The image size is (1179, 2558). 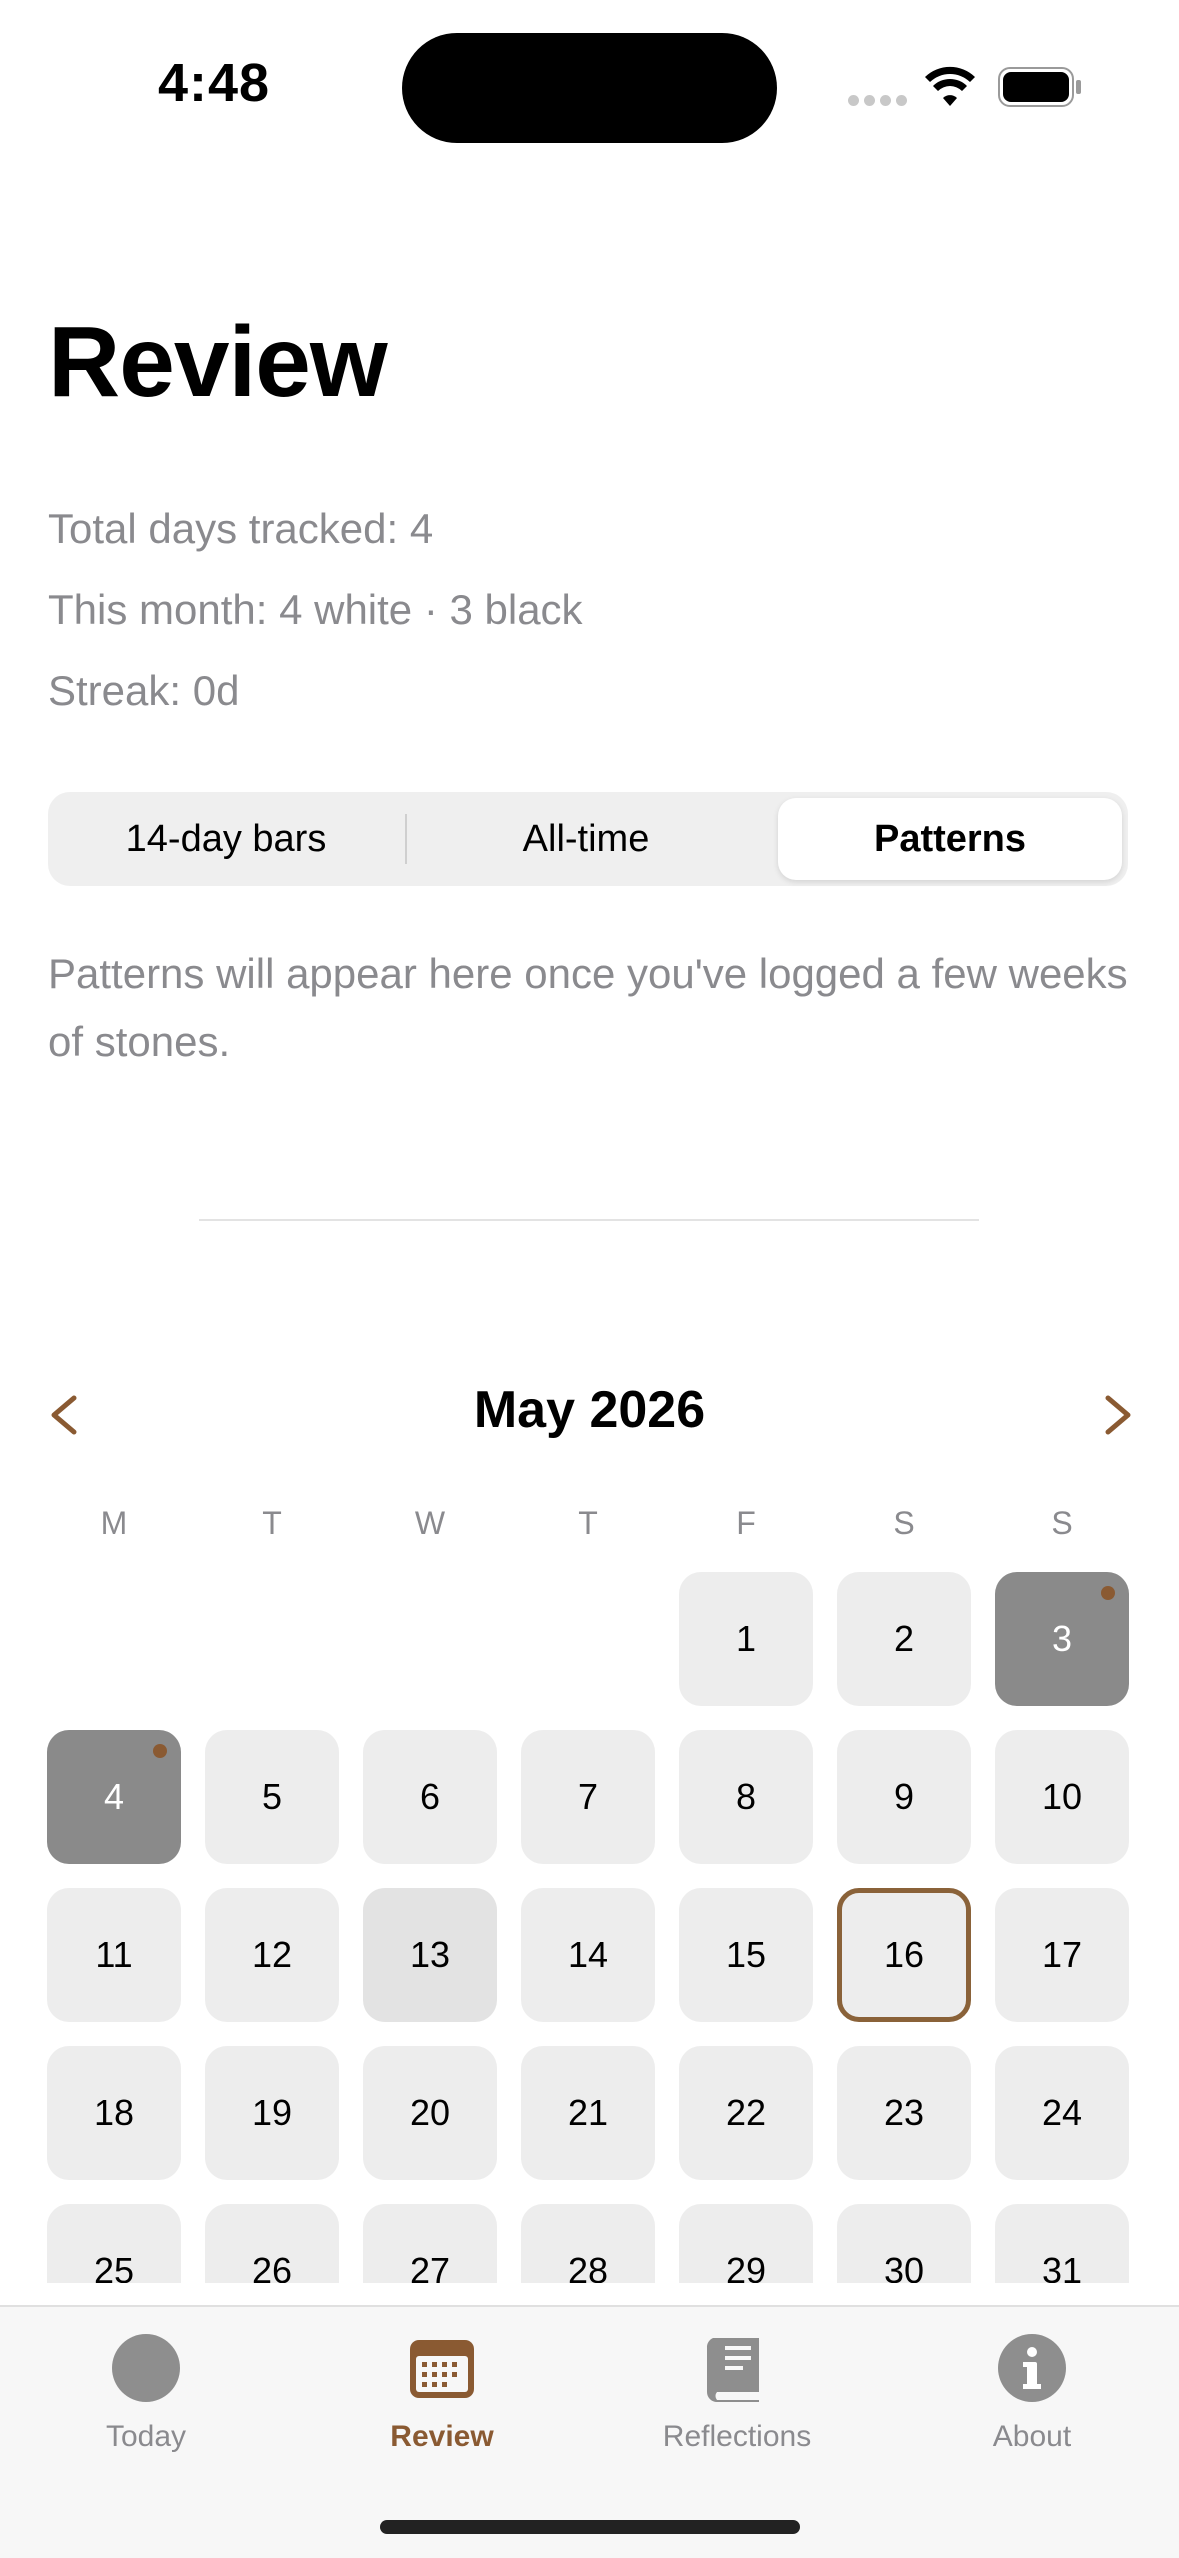 What do you see at coordinates (272, 2243) in the screenshot?
I see `calendar-day-cell: 26` at bounding box center [272, 2243].